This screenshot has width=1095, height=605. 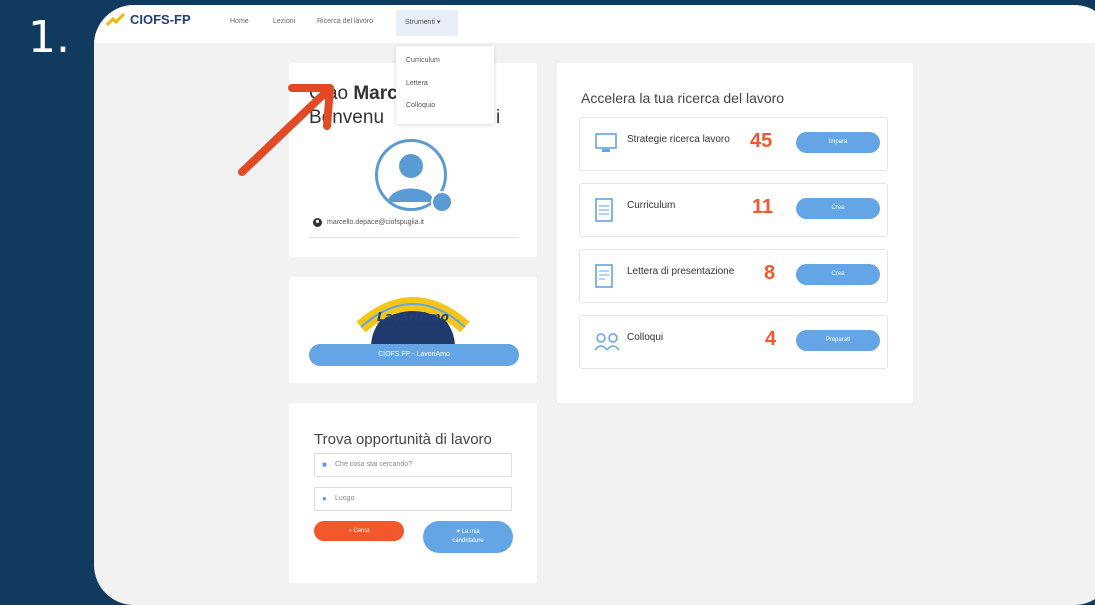 I want to click on search-button: ⌕ Cerca, so click(x=359, y=531).